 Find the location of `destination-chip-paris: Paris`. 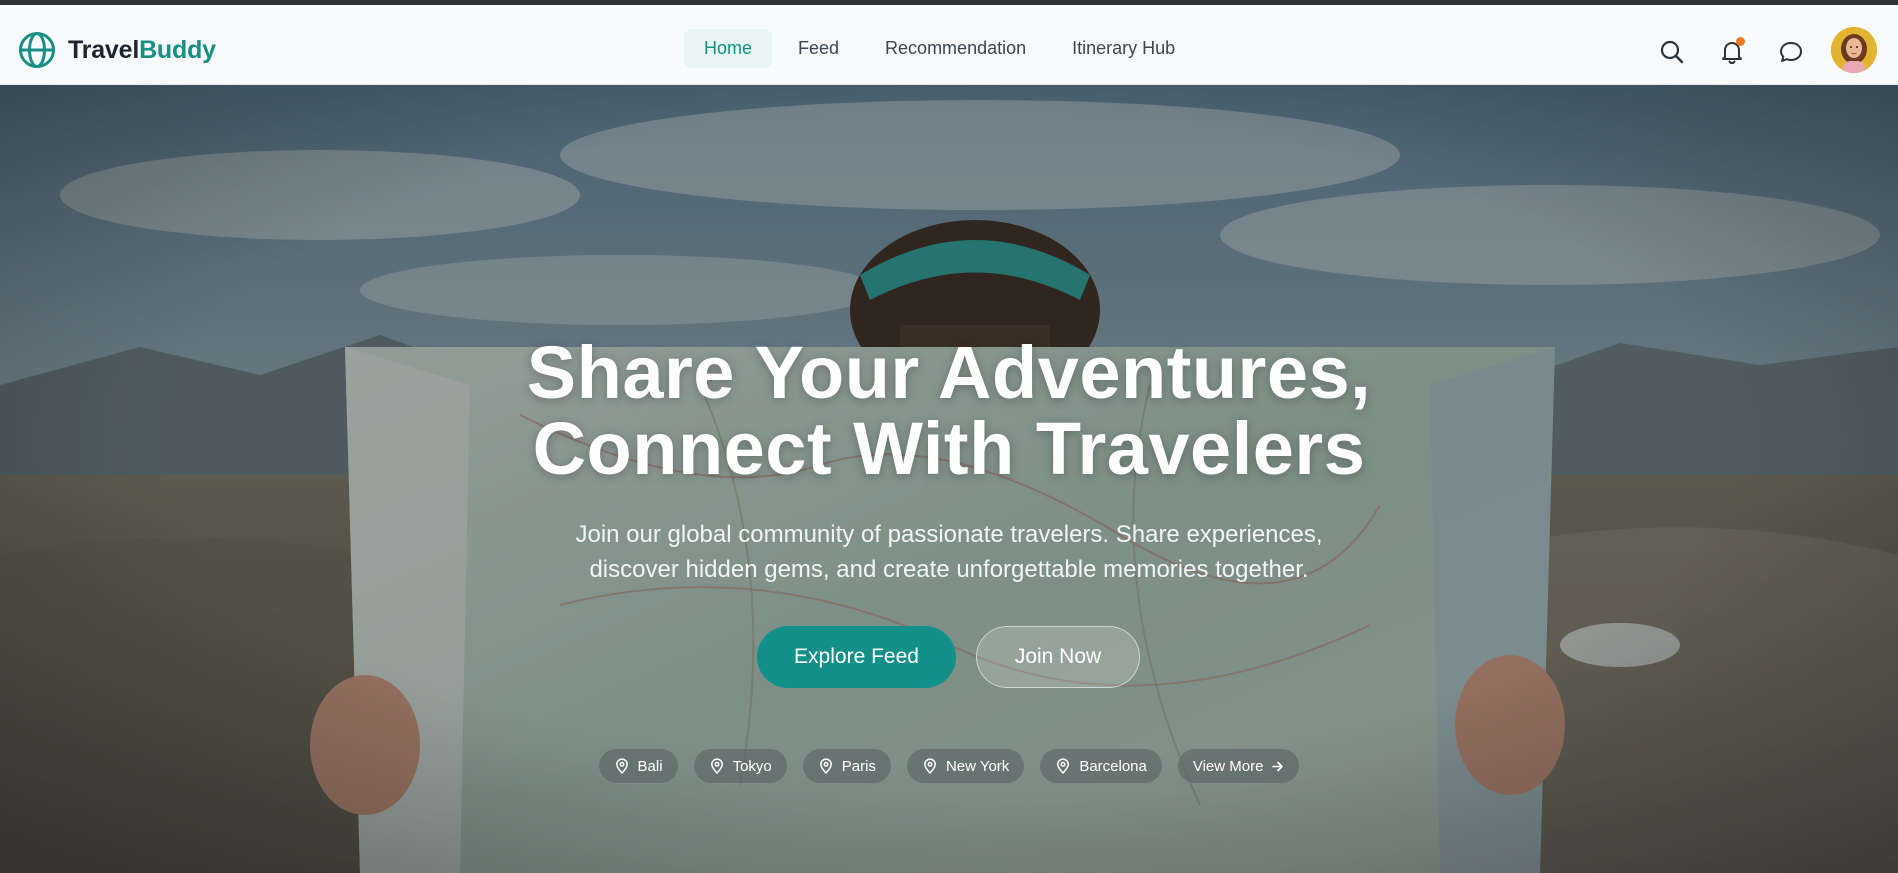

destination-chip-paris: Paris is located at coordinates (846, 766).